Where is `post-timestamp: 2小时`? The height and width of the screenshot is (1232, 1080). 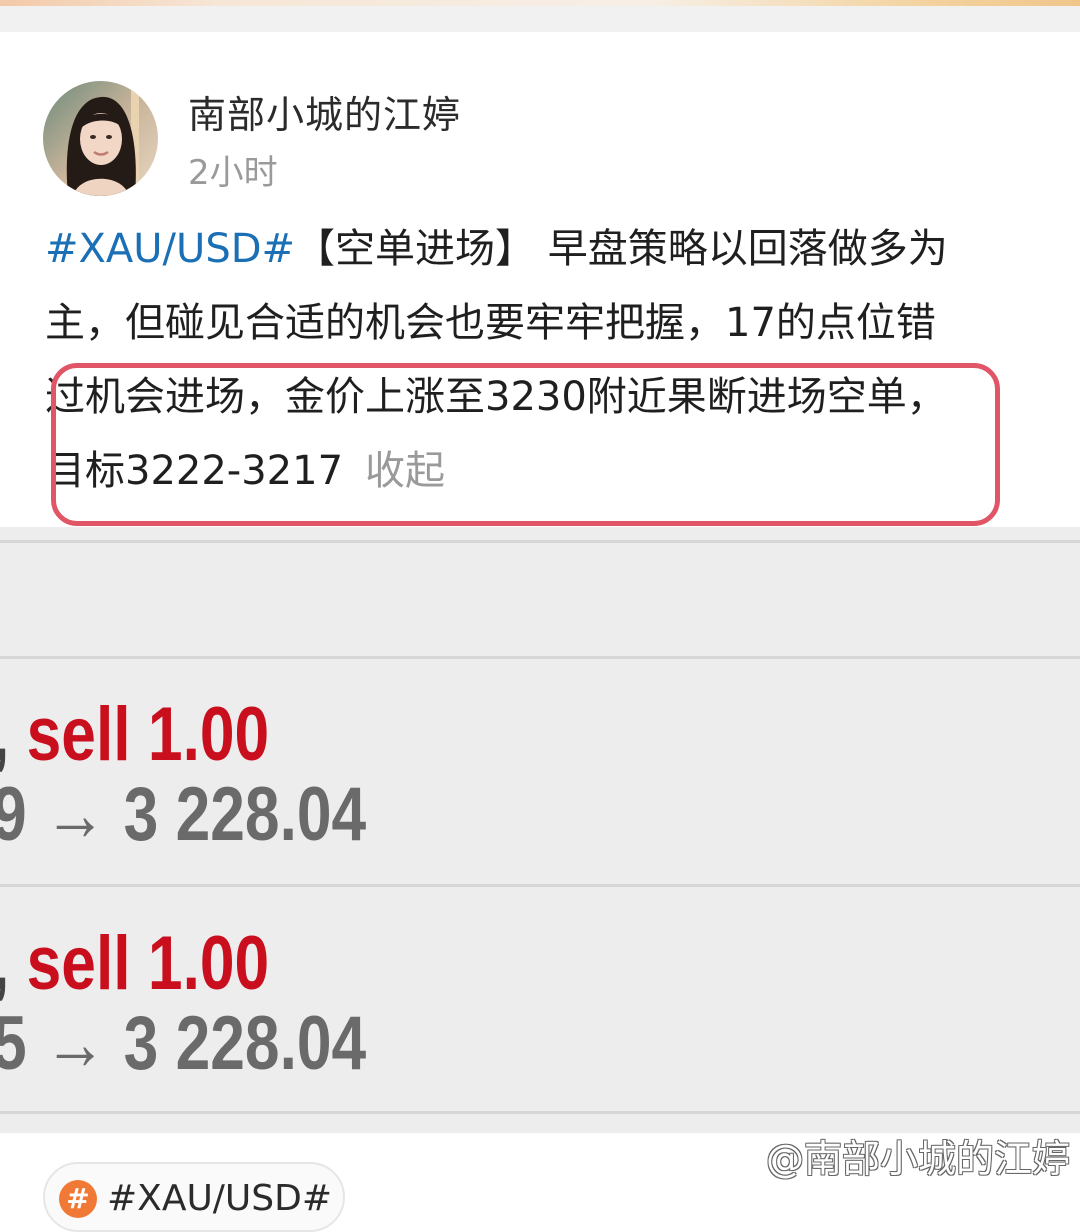 post-timestamp: 2小时 is located at coordinates (233, 173).